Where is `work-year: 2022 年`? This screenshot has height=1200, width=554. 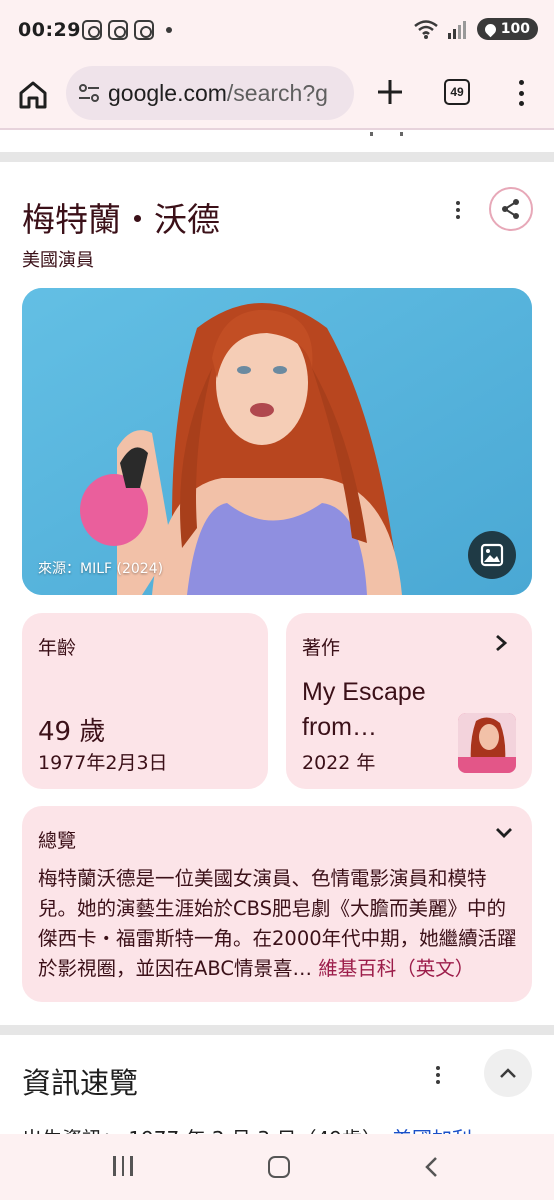
work-year: 2022 年 is located at coordinates (339, 763).